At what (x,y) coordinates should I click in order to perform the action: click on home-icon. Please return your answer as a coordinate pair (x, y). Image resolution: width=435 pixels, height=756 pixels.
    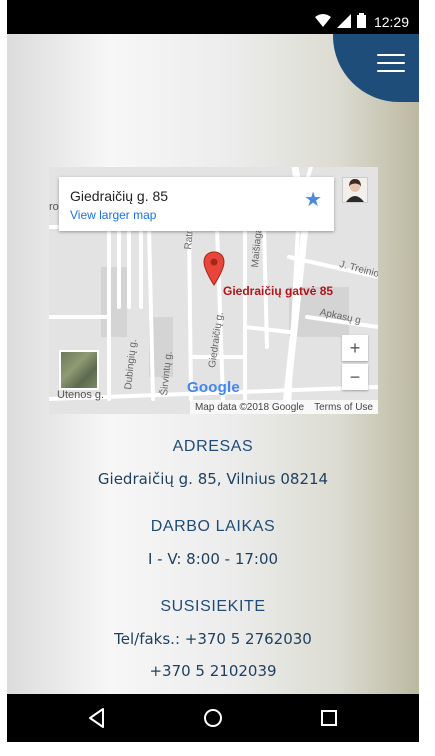
    Looking at the image, I should click on (213, 718).